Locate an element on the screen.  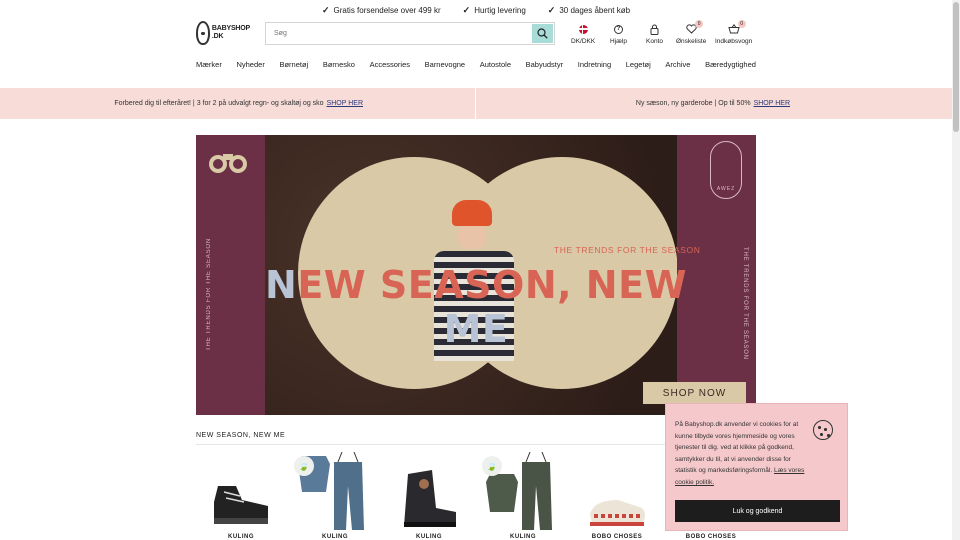
headline-first-letter: N is located at coordinates (281, 285).